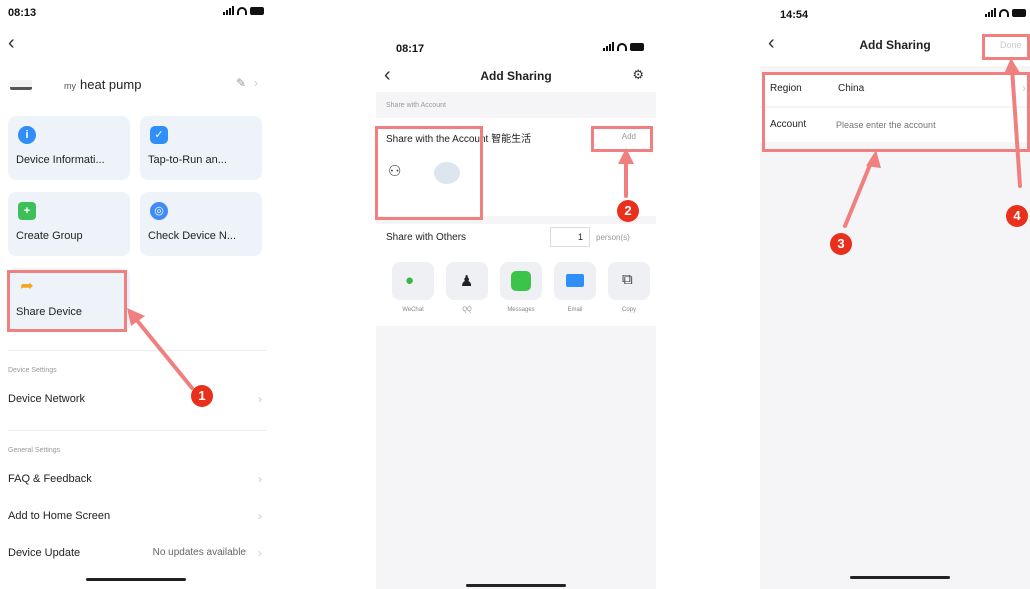 The width and height of the screenshot is (1030, 589). Describe the element at coordinates (34, 450) in the screenshot. I see `section-header-general-settings: General Settings` at that location.